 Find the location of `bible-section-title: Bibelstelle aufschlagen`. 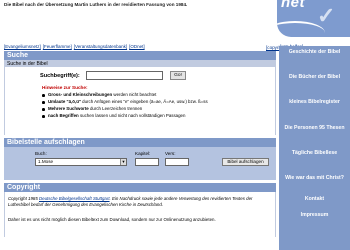

bible-section-title: Bibelstelle aufschlagen is located at coordinates (140, 142).